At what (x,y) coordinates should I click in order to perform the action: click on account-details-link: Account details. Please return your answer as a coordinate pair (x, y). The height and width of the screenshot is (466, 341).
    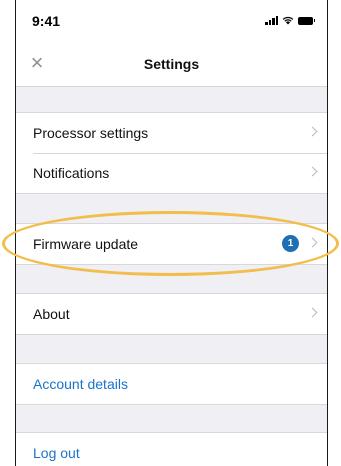
    Looking at the image, I should click on (80, 384).